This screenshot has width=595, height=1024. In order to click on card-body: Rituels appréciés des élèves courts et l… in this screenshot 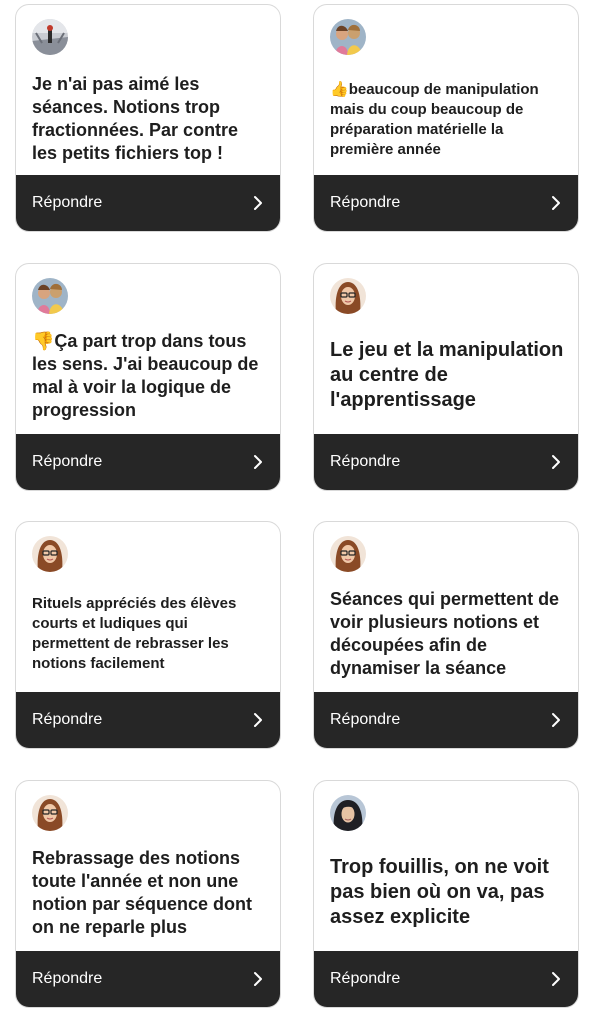, I will do `click(148, 607)`.